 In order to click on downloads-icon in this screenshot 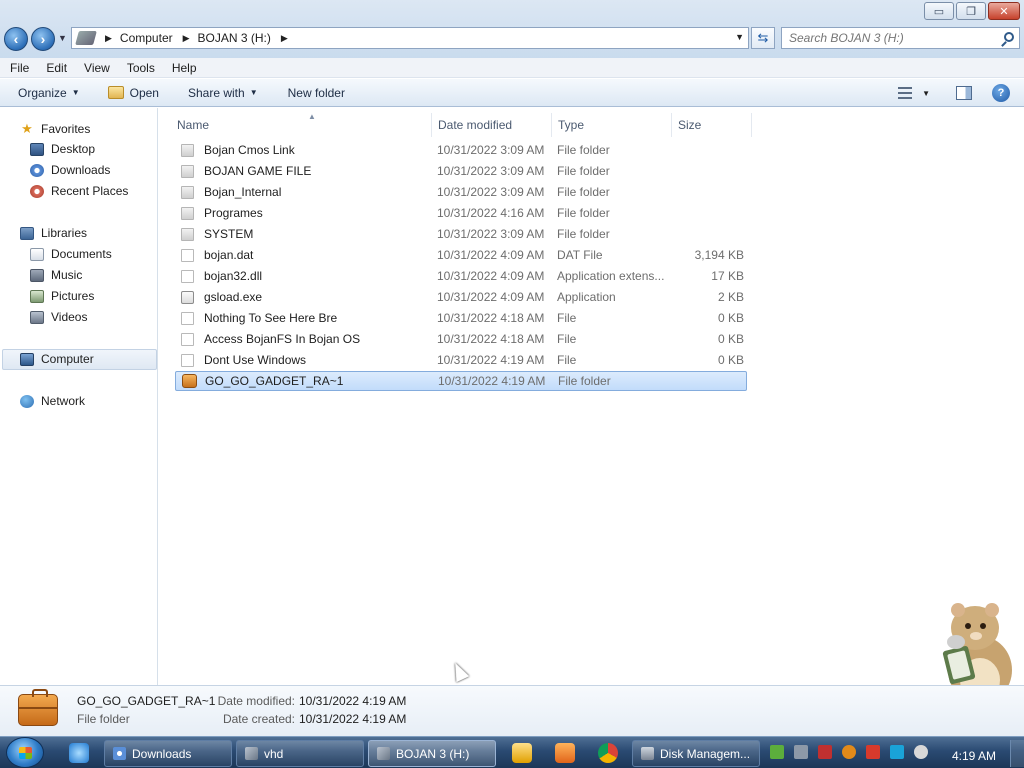, I will do `click(119, 753)`.